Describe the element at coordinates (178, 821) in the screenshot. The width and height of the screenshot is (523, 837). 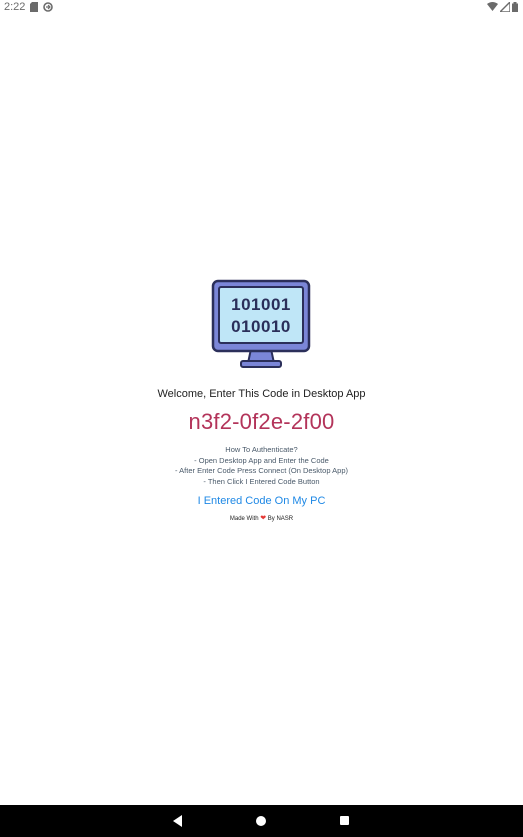
I see `back-icon` at that location.